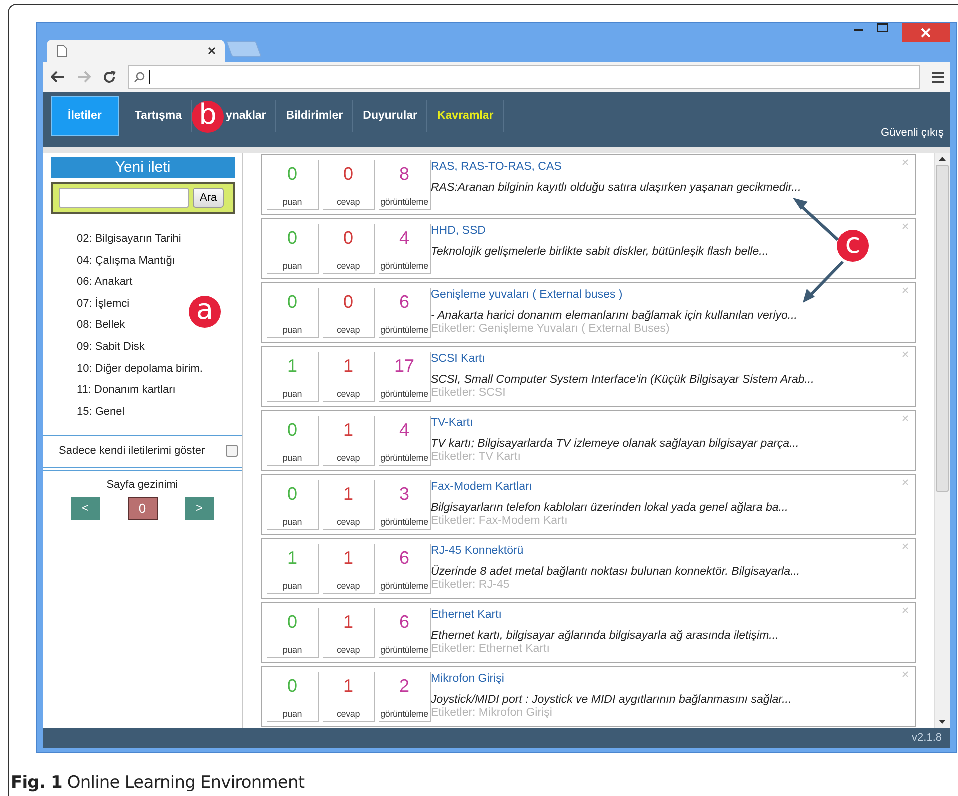 The image size is (958, 796). Describe the element at coordinates (942, 159) in the screenshot. I see `up-arrow-icon` at that location.